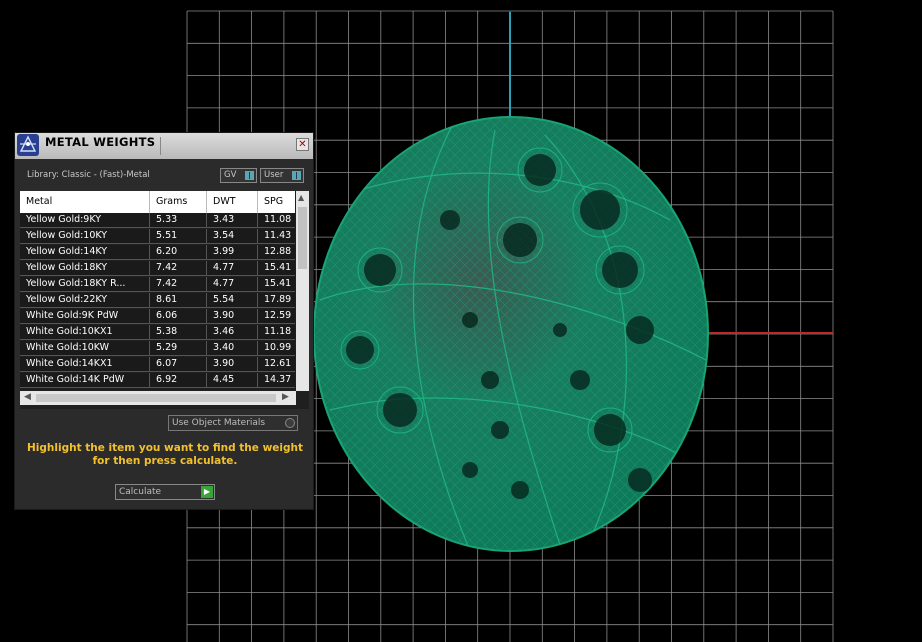  Describe the element at coordinates (85, 300) in the screenshot. I see `cell-metal: Yellow Gold:22KY` at that location.